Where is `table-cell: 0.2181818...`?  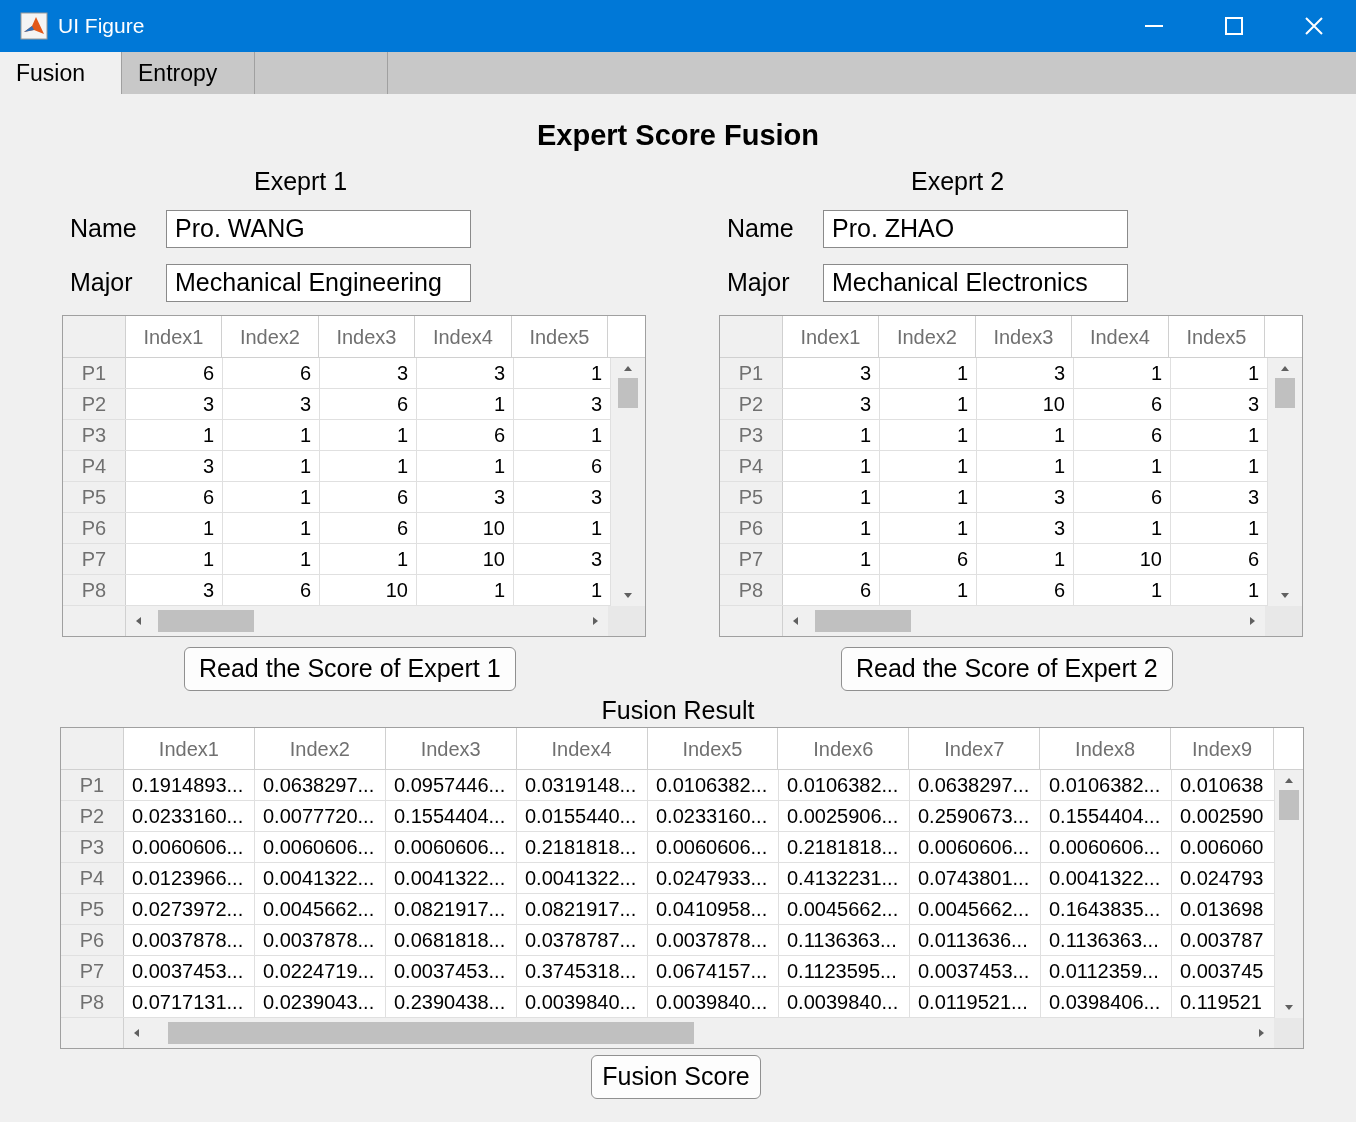
table-cell: 0.2181818... is located at coordinates (844, 847).